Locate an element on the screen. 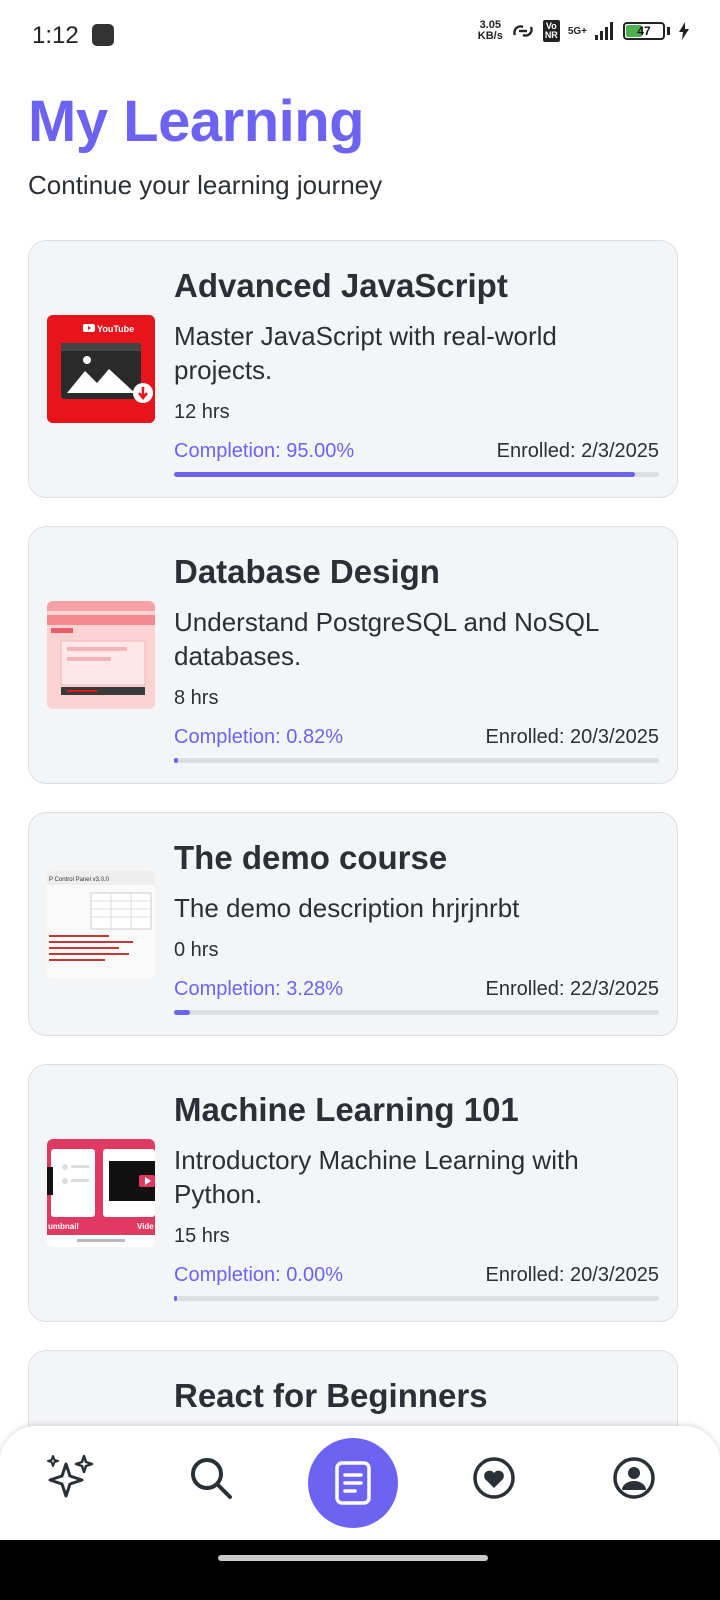 Image resolution: width=720 pixels, height=1600 pixels. heart-icon is located at coordinates (494, 1478).